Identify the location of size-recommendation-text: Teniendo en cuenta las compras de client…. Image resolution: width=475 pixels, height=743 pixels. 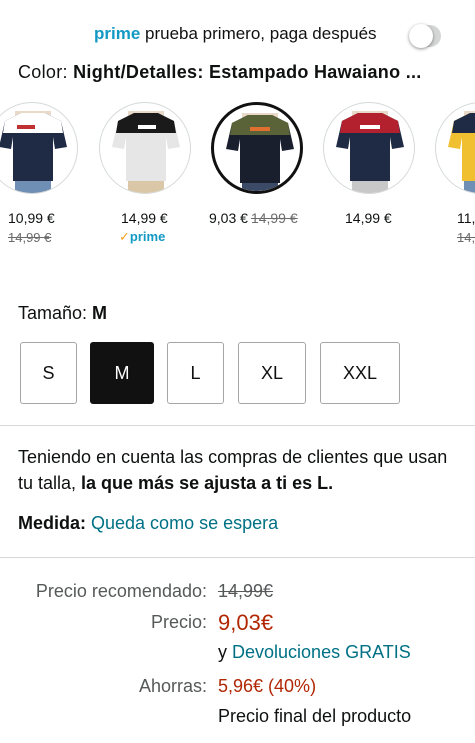
(240, 470).